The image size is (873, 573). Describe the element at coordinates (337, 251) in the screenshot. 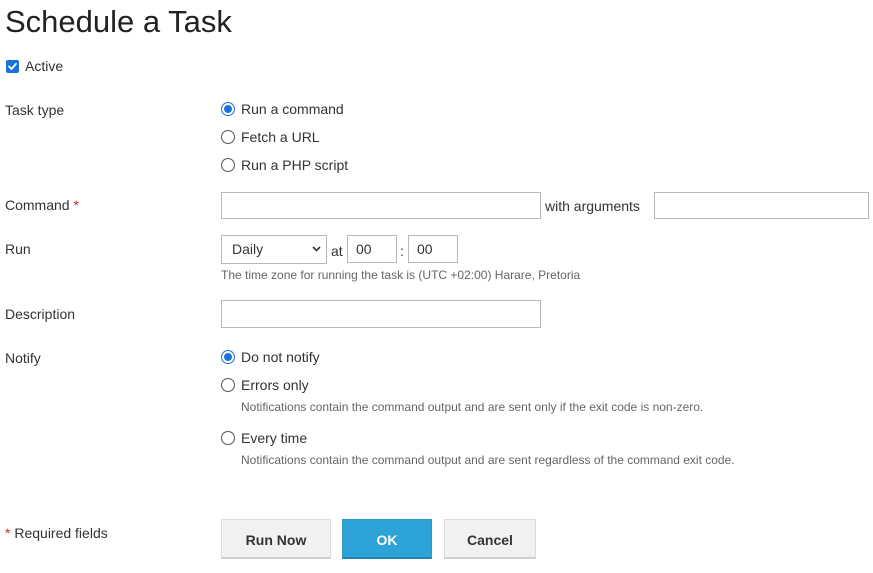

I see `at-label: at` at that location.